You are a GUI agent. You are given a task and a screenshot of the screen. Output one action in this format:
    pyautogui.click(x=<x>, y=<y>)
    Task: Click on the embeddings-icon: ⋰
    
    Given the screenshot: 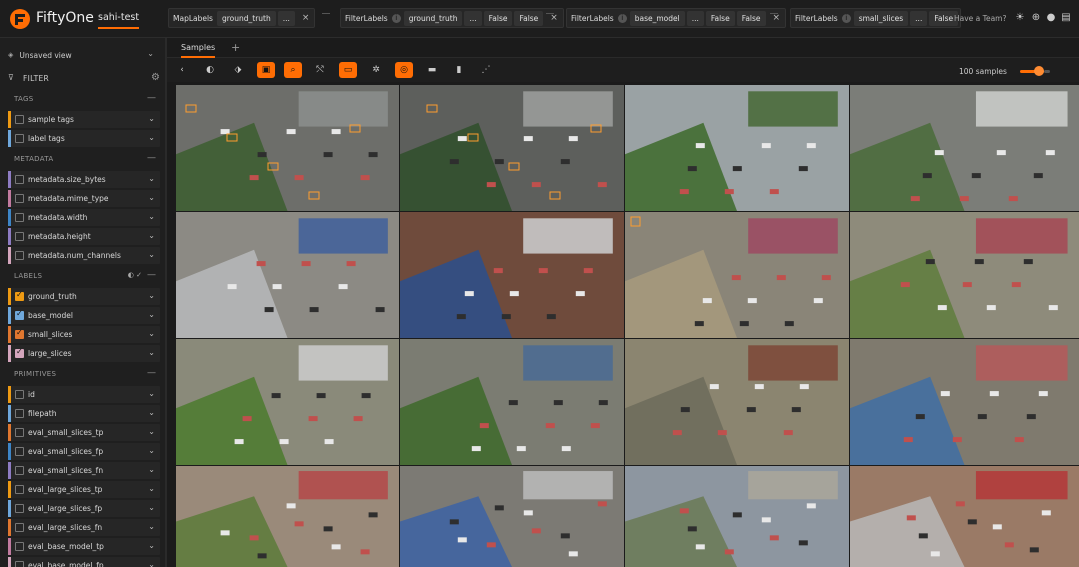 What is the action you would take?
    pyautogui.click(x=486, y=70)
    